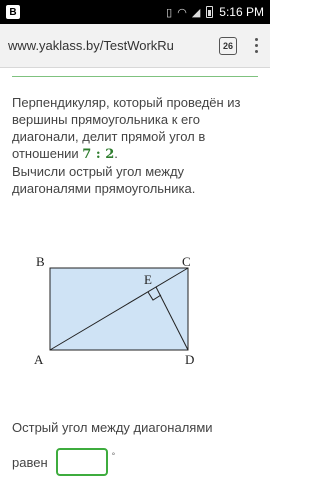 The image size is (320, 480). What do you see at coordinates (169, 12) in the screenshot?
I see `vibrate-icon: ▯` at bounding box center [169, 12].